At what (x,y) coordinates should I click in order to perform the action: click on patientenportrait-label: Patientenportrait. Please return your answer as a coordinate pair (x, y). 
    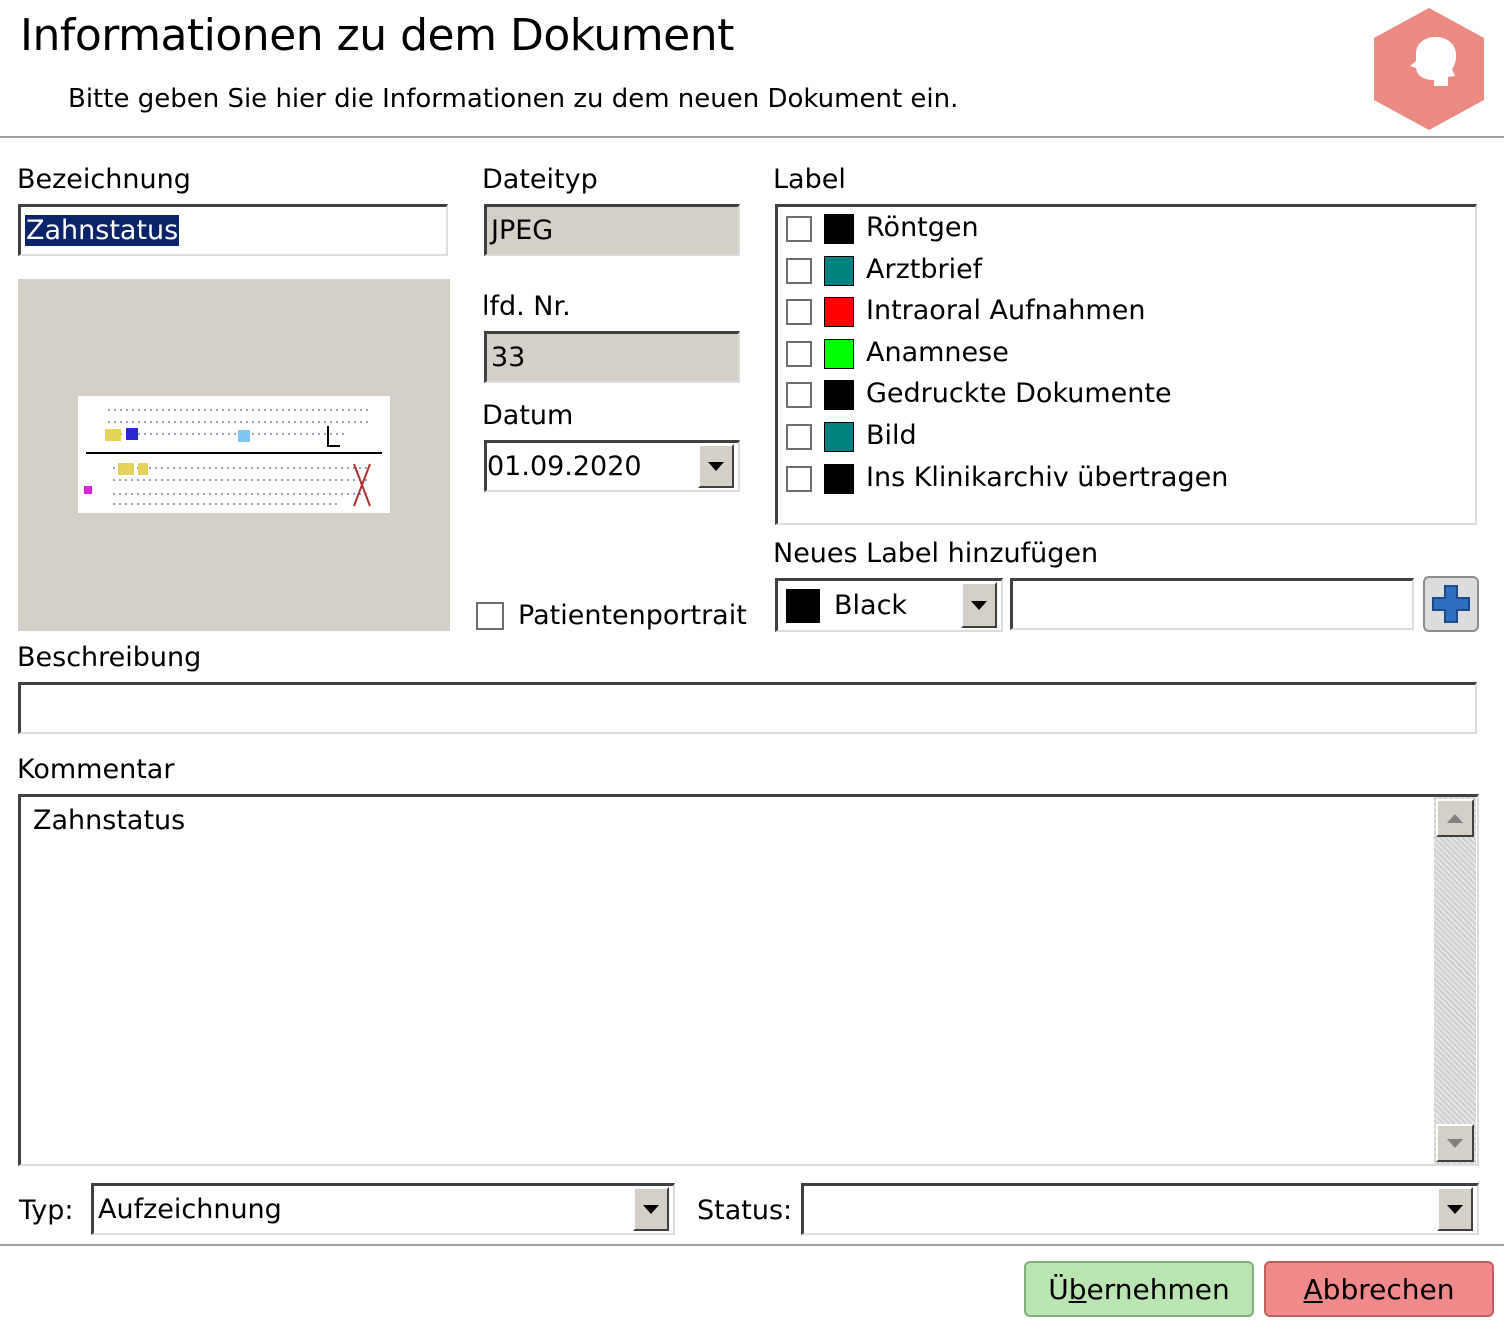
    Looking at the image, I should click on (632, 615).